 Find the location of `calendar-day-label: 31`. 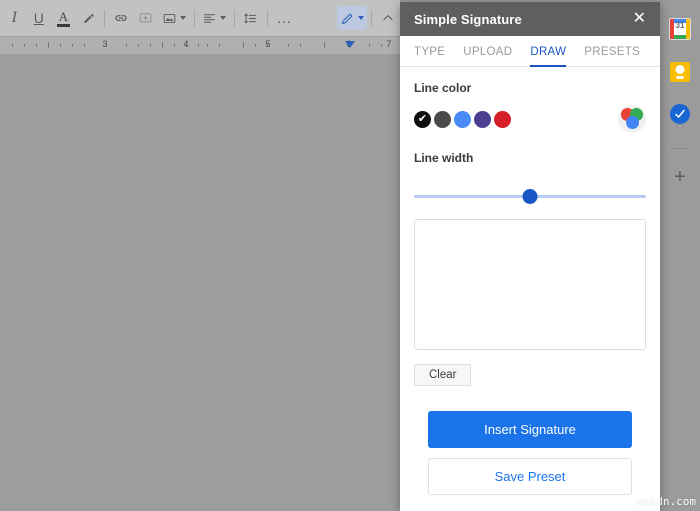

calendar-day-label: 31 is located at coordinates (680, 25).